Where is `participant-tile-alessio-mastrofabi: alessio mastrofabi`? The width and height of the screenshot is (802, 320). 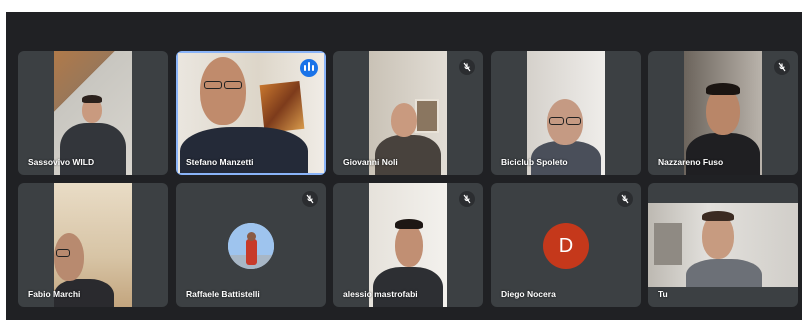 participant-tile-alessio-mastrofabi: alessio mastrofabi is located at coordinates (408, 245).